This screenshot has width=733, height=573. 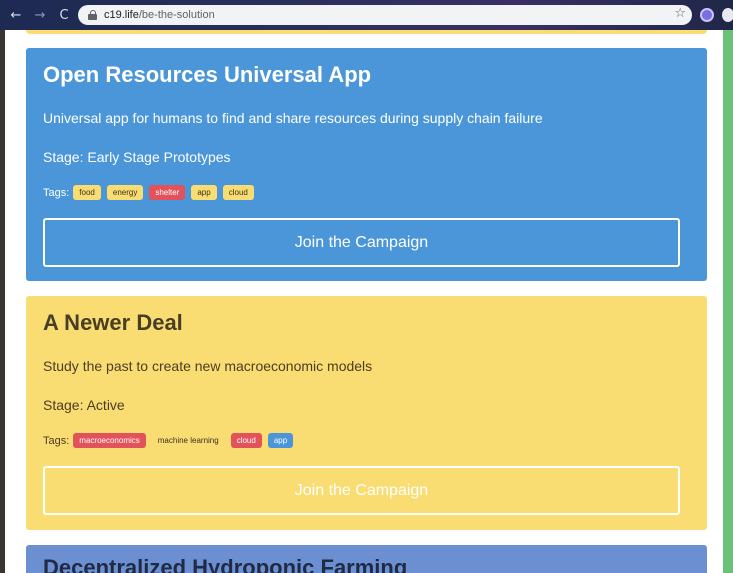 What do you see at coordinates (113, 322) in the screenshot?
I see `card-title: A Newer Deal` at bounding box center [113, 322].